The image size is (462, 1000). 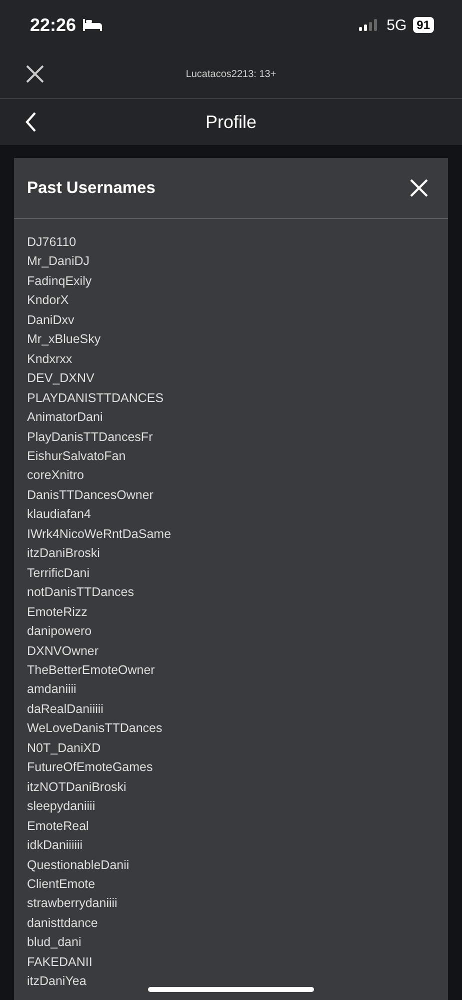 I want to click on username: EmoteRizz, so click(x=57, y=612).